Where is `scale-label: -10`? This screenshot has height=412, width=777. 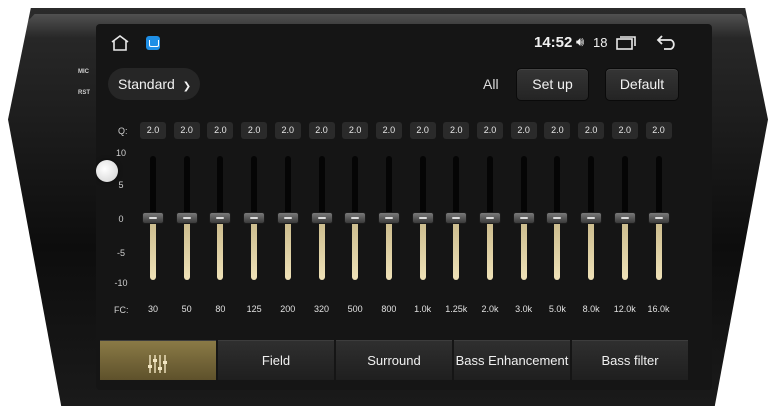
scale-label: -10 is located at coordinates (121, 283).